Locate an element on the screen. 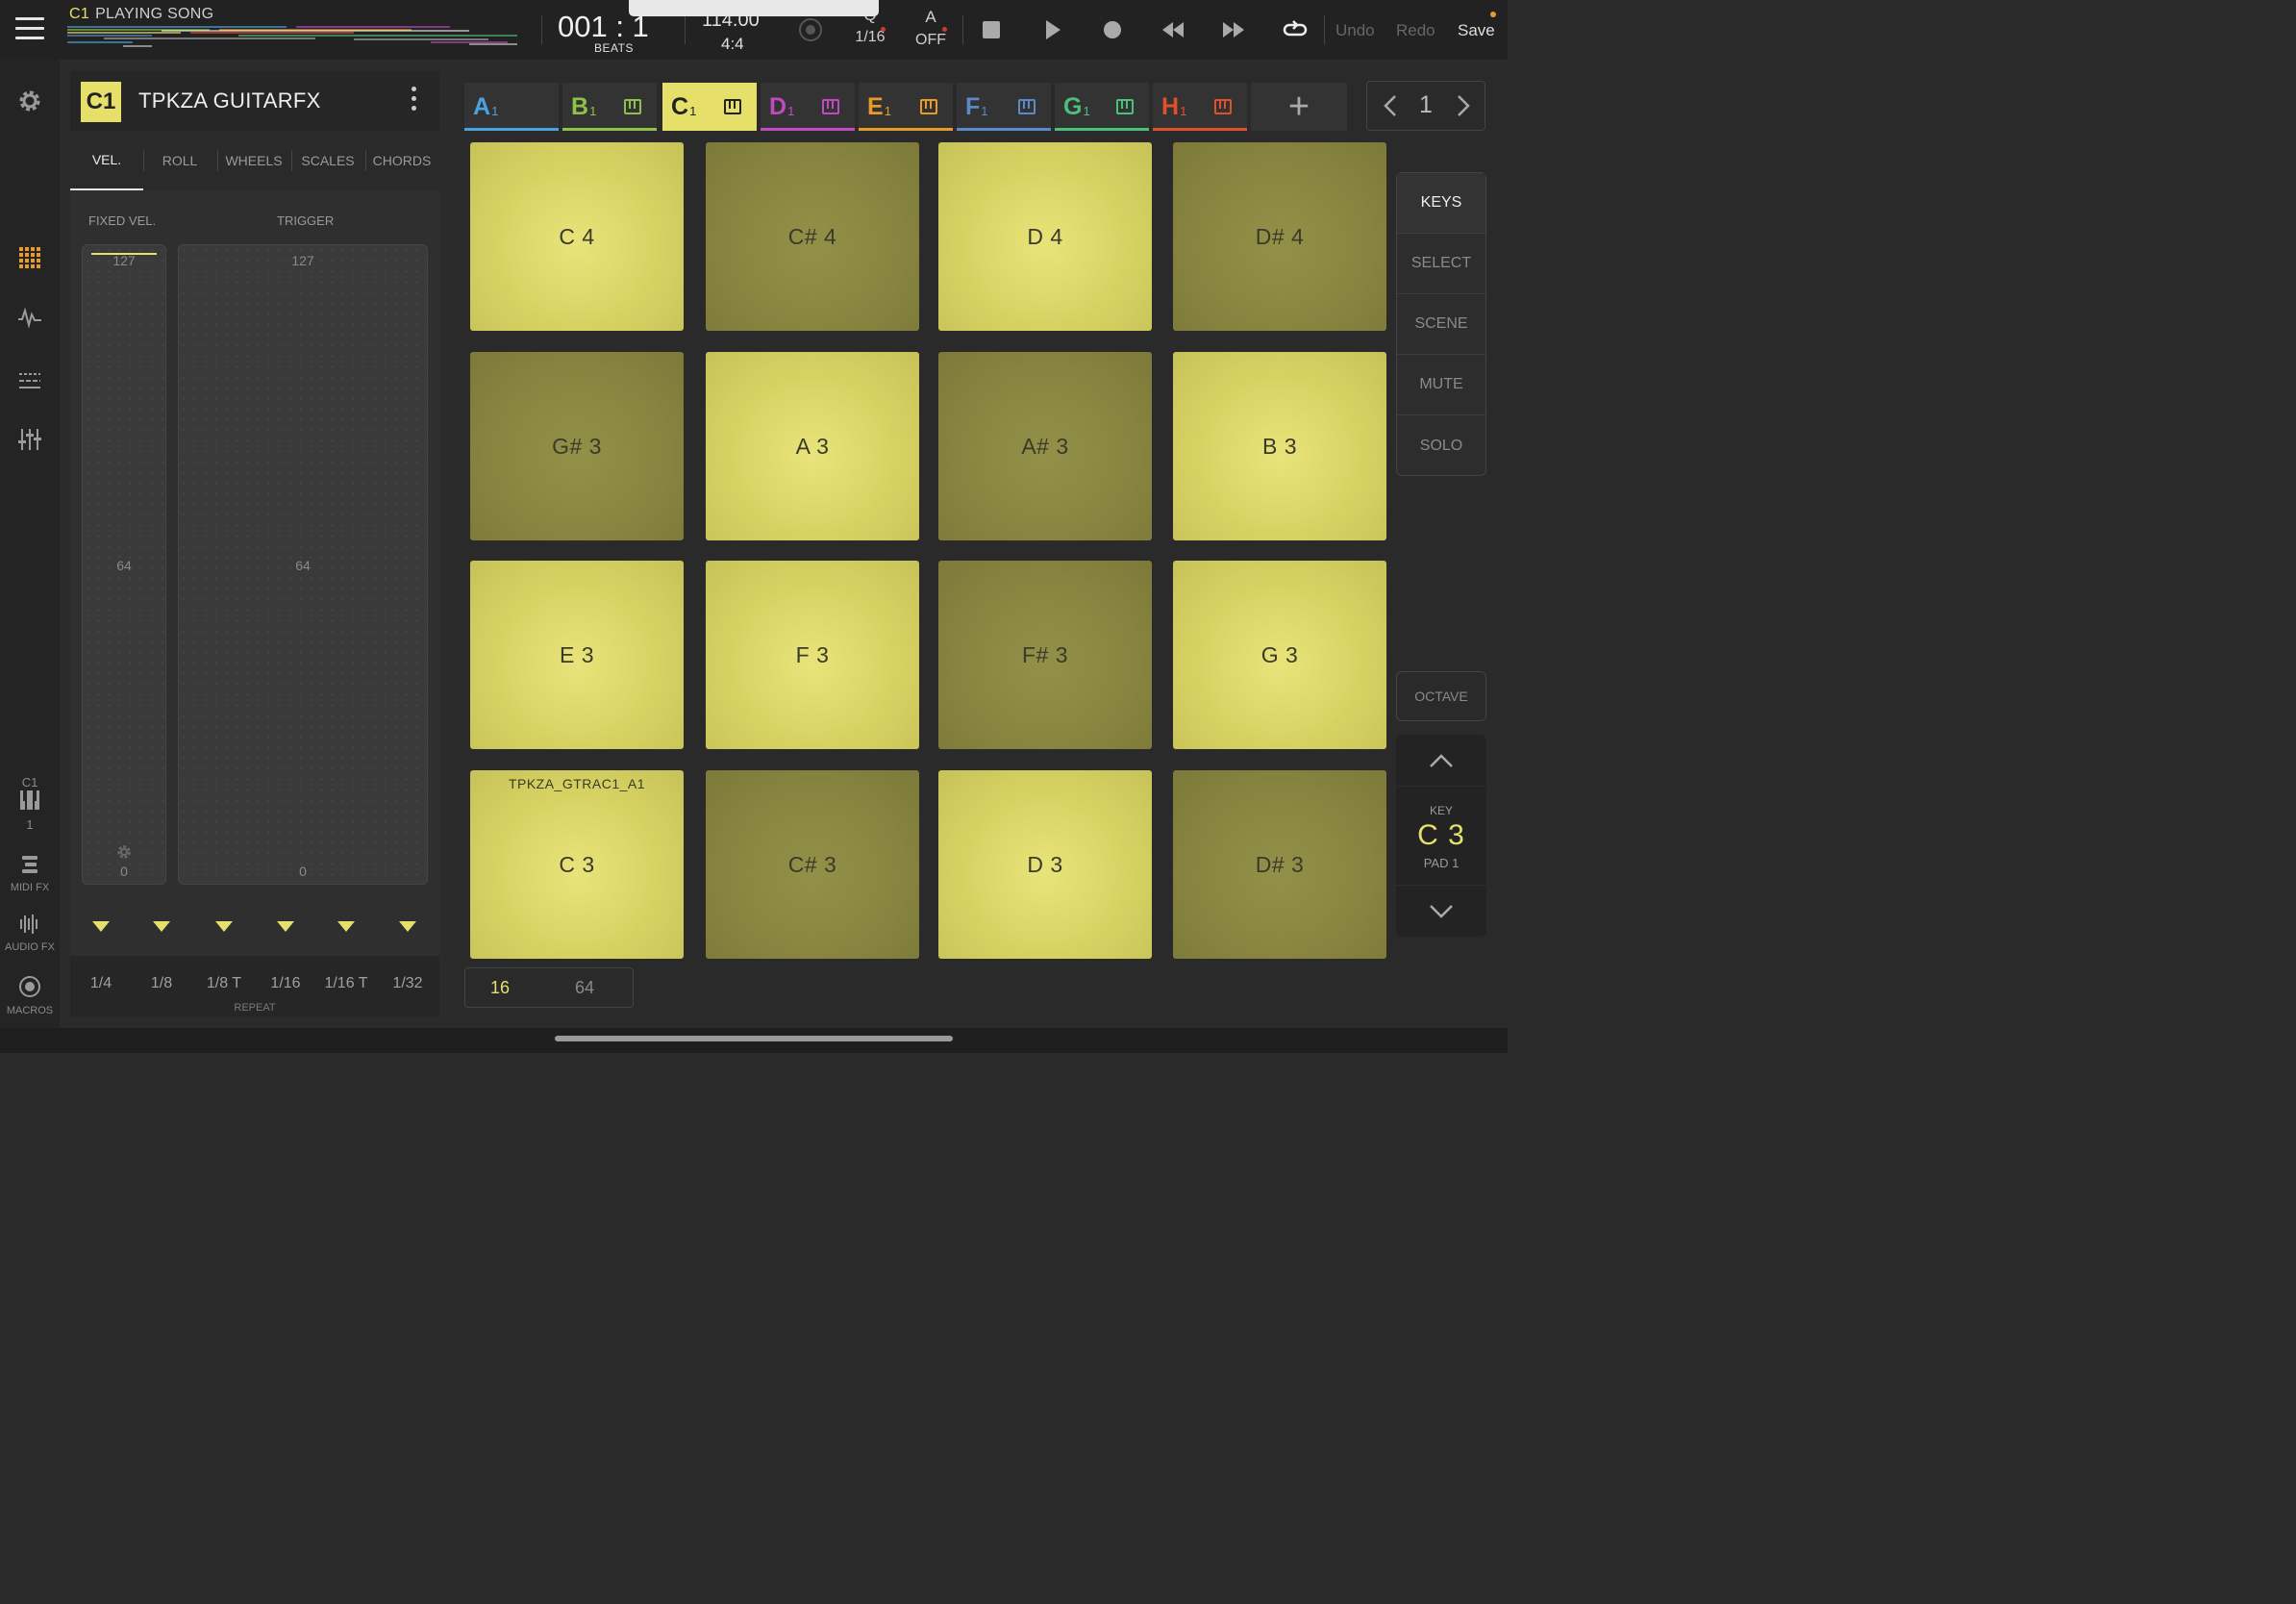  pad: D 3 is located at coordinates (1045, 864).